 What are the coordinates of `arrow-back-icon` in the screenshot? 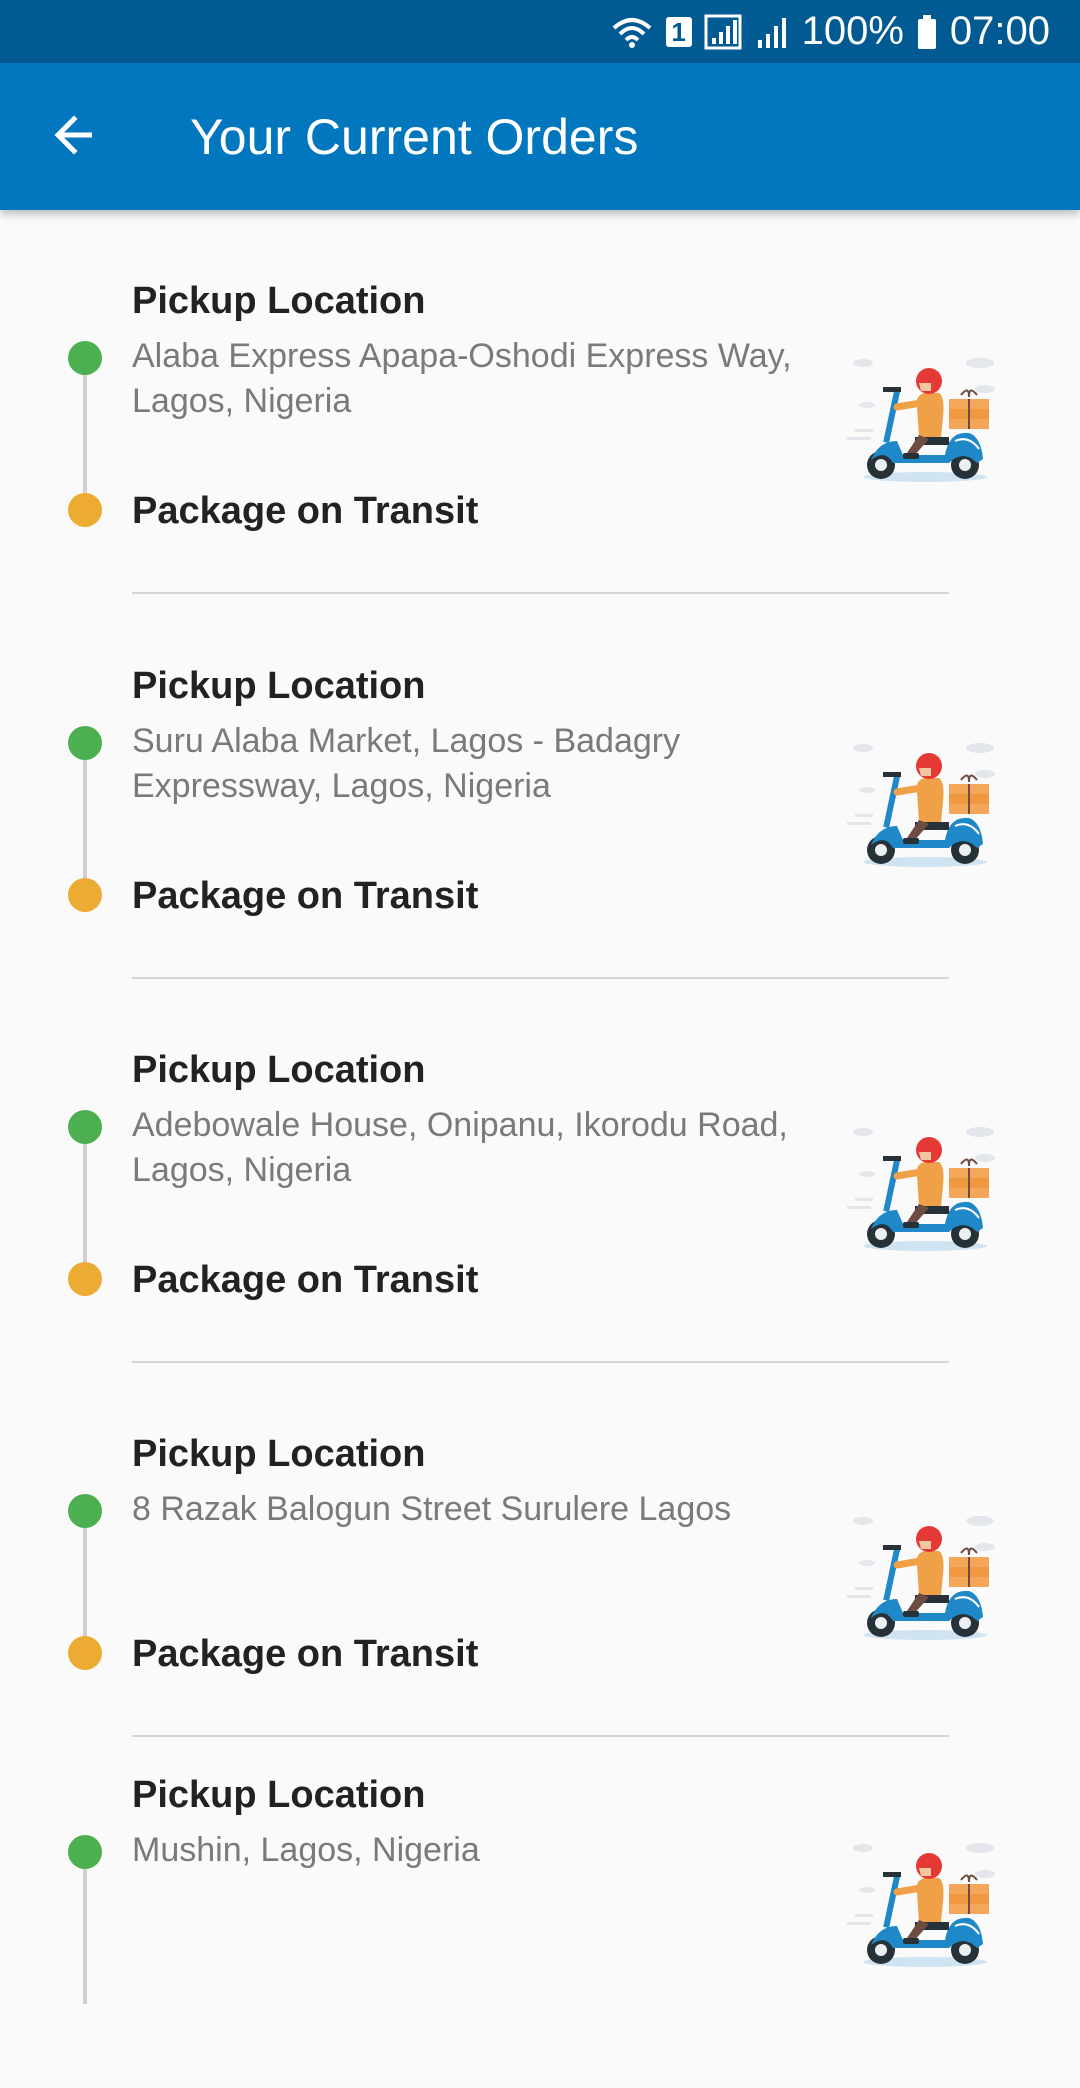 It's located at (74, 137).